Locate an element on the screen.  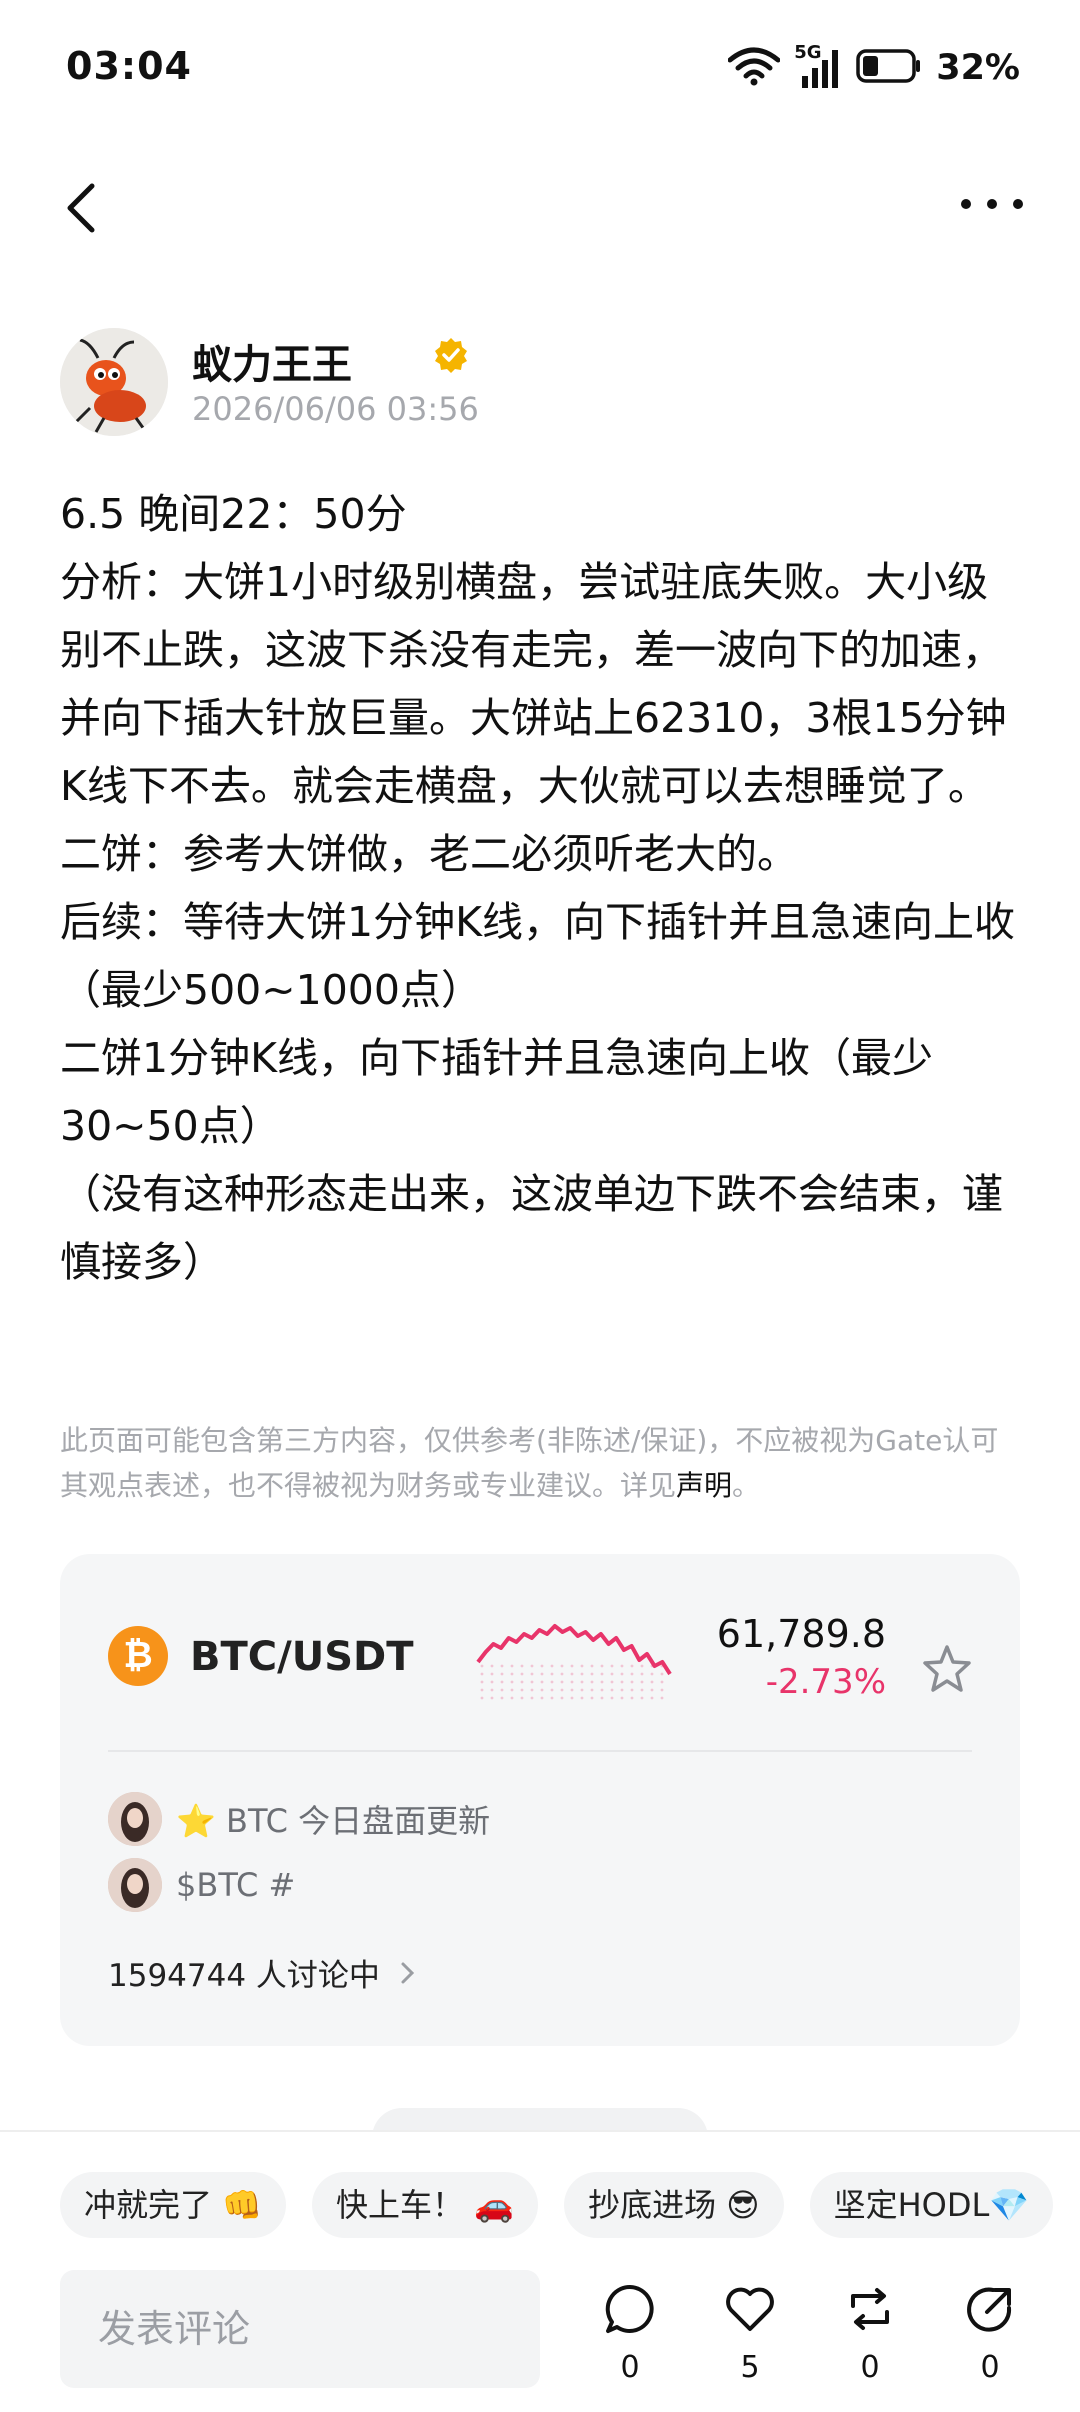
back-button is located at coordinates (81, 208).